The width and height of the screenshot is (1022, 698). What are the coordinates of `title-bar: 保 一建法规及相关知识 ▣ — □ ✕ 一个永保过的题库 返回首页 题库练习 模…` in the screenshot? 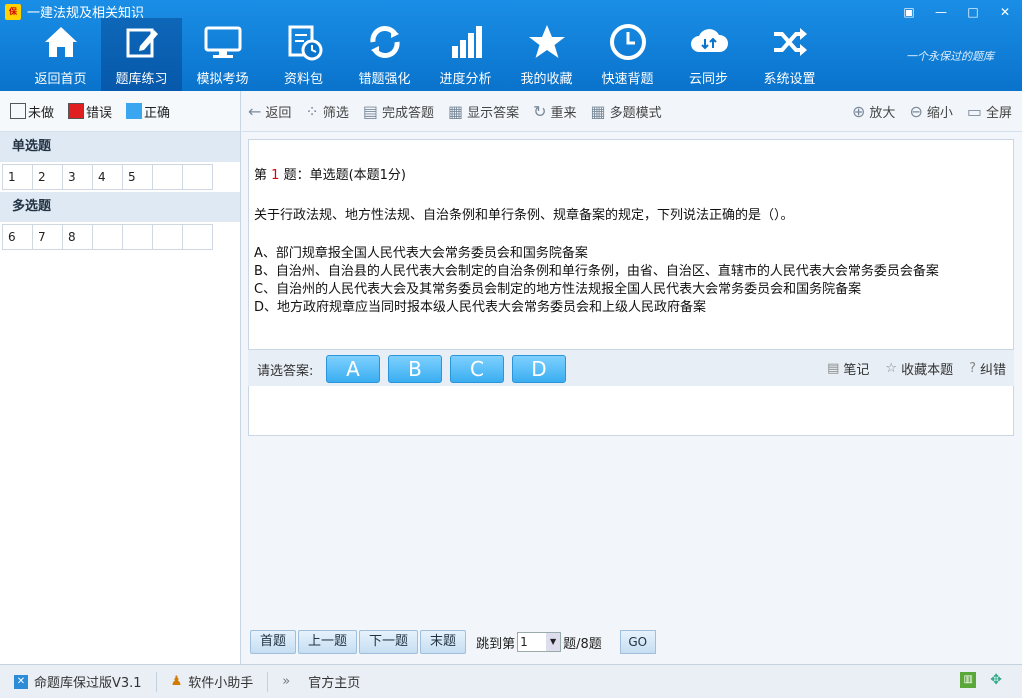 It's located at (511, 45).